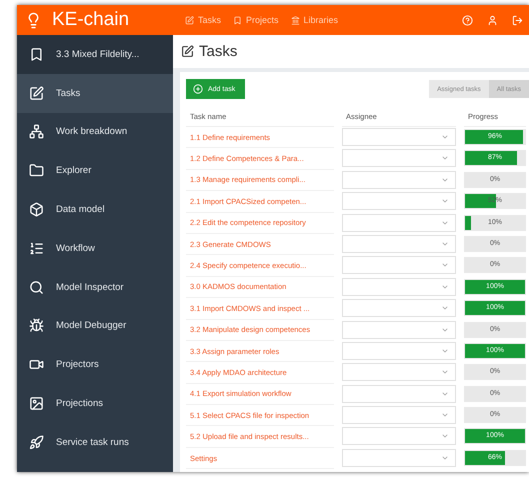 This screenshot has height=477, width=529. Describe the element at coordinates (95, 403) in the screenshot. I see `sidebar-item: Projections` at that location.